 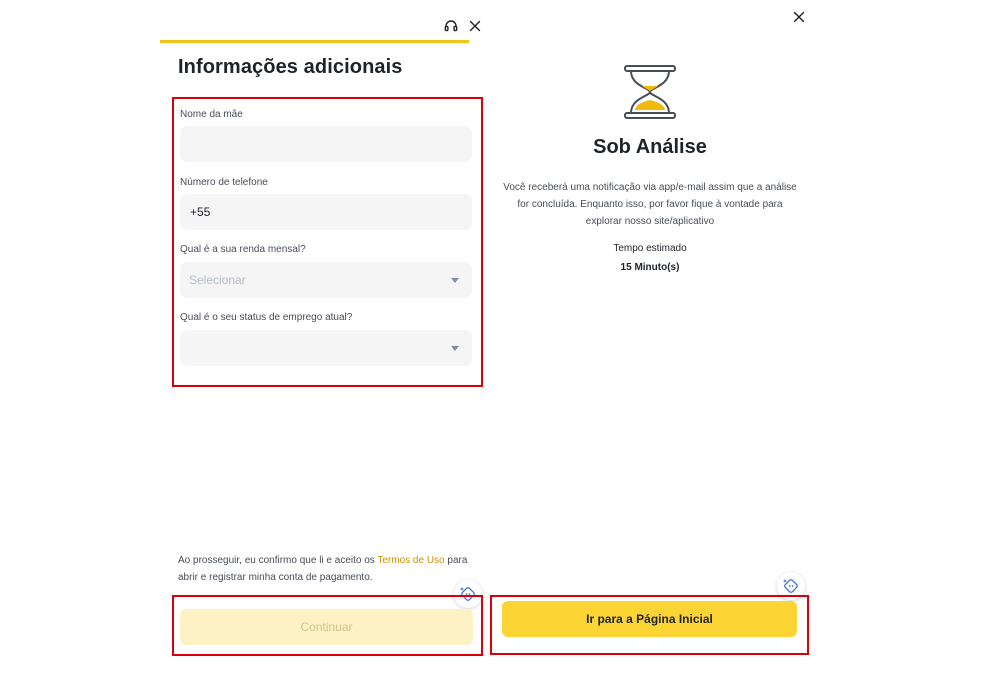 I want to click on support-button, so click(x=451, y=26).